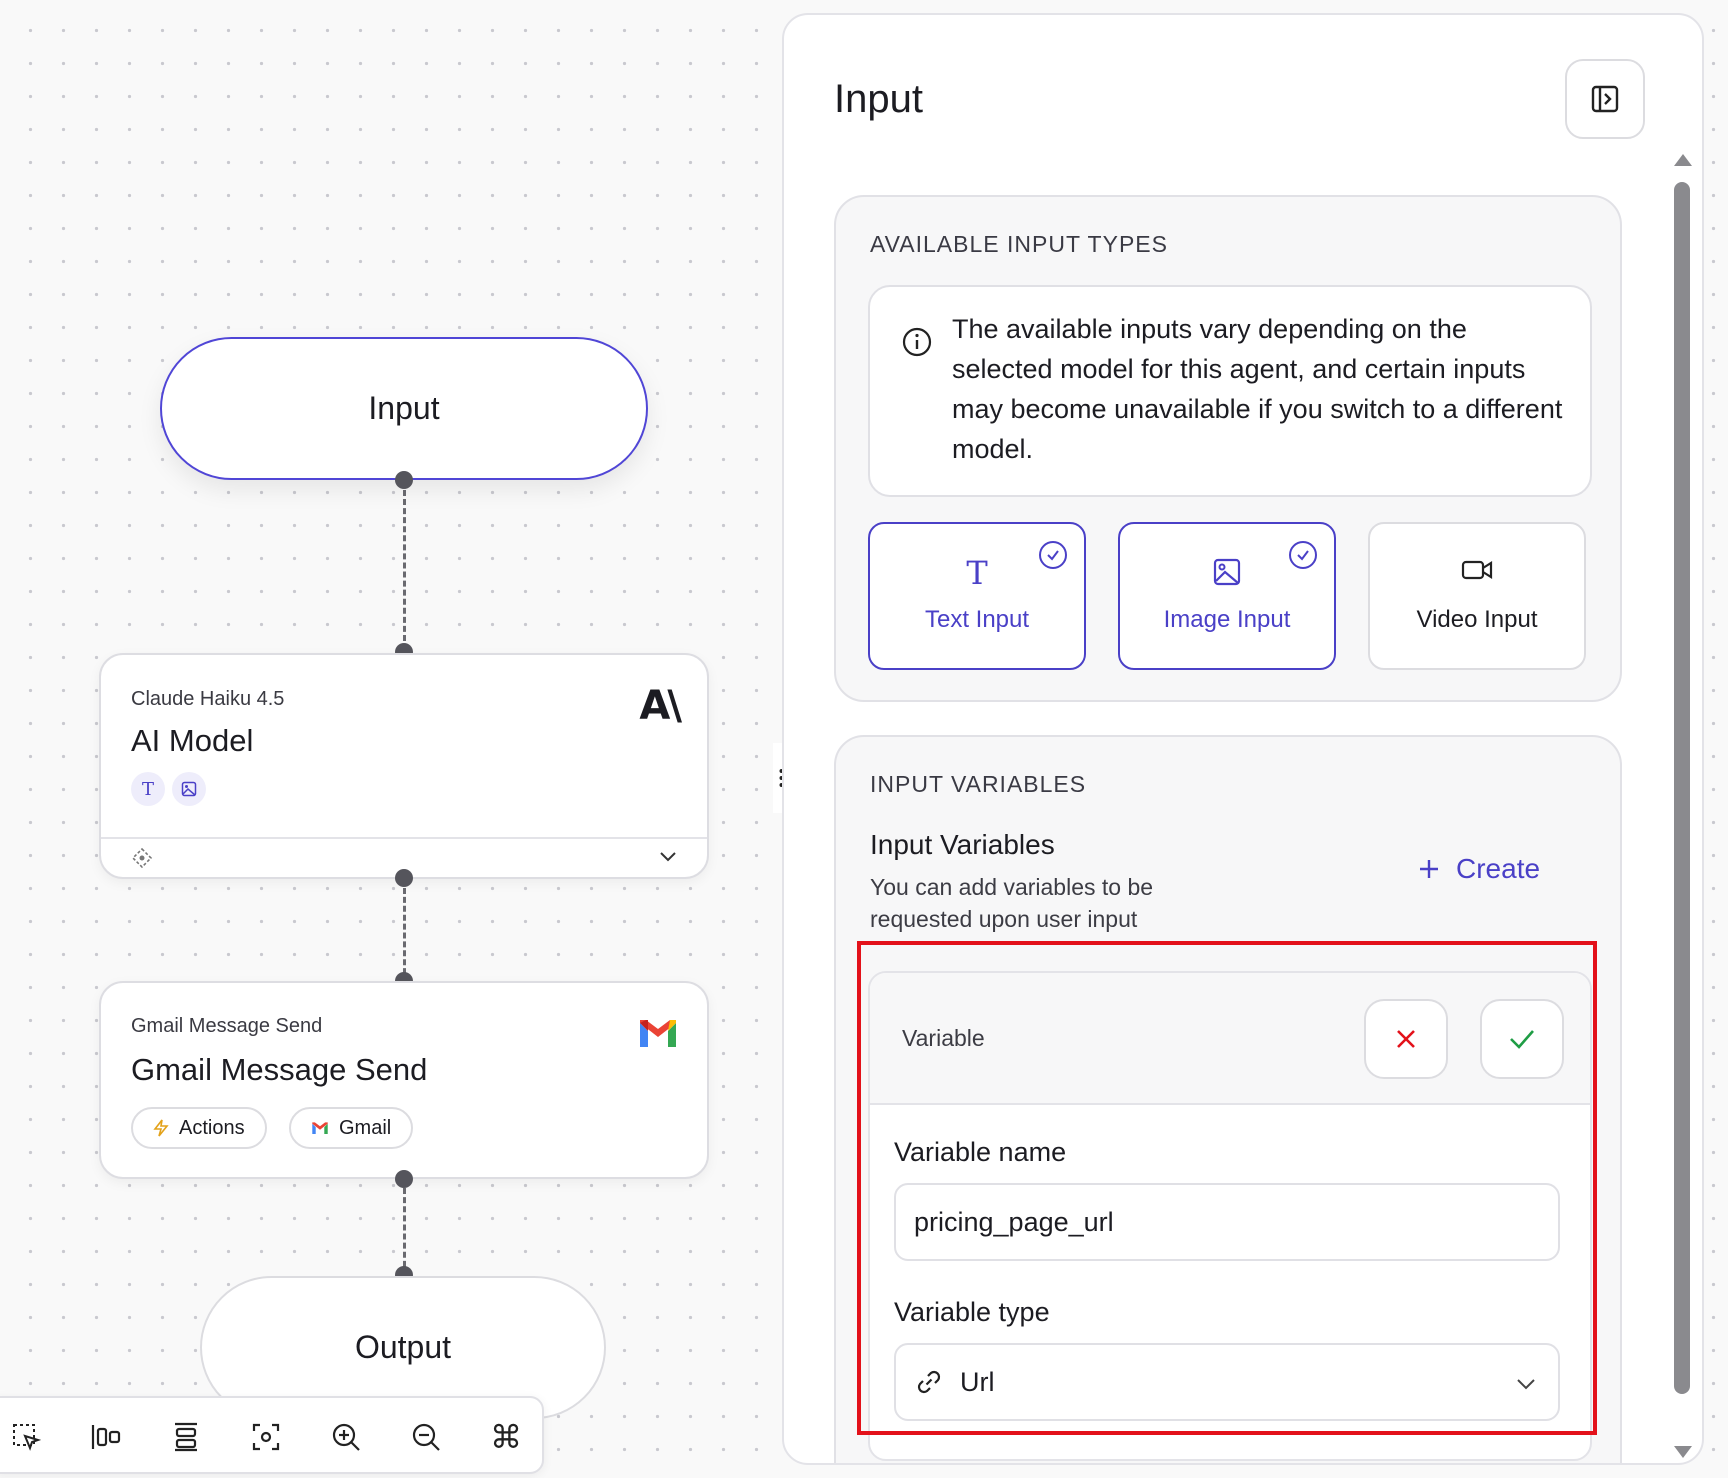 Image resolution: width=1728 pixels, height=1478 pixels. I want to click on actions-chip: Actions, so click(199, 1128).